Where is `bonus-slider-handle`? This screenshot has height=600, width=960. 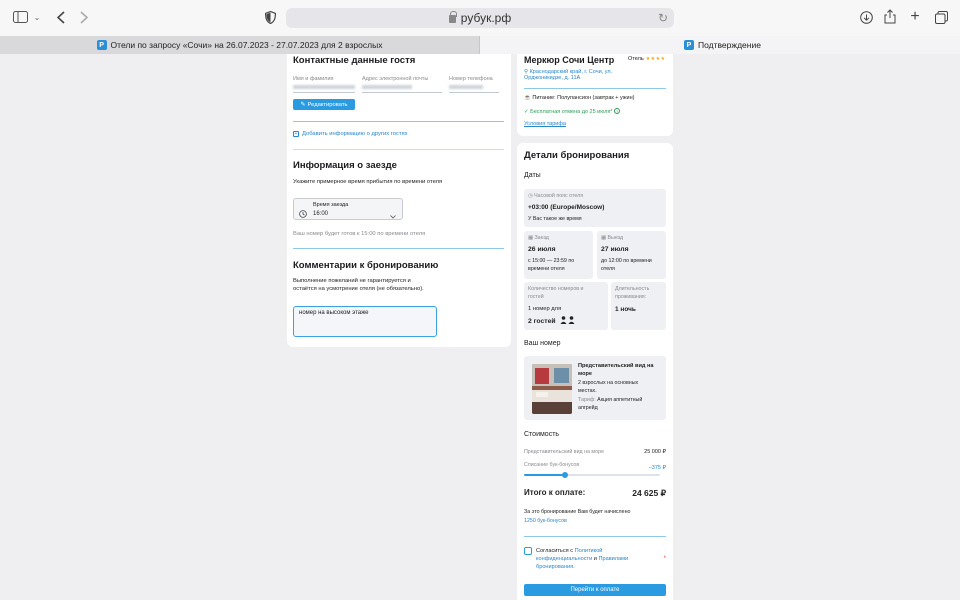 bonus-slider-handle is located at coordinates (564, 475).